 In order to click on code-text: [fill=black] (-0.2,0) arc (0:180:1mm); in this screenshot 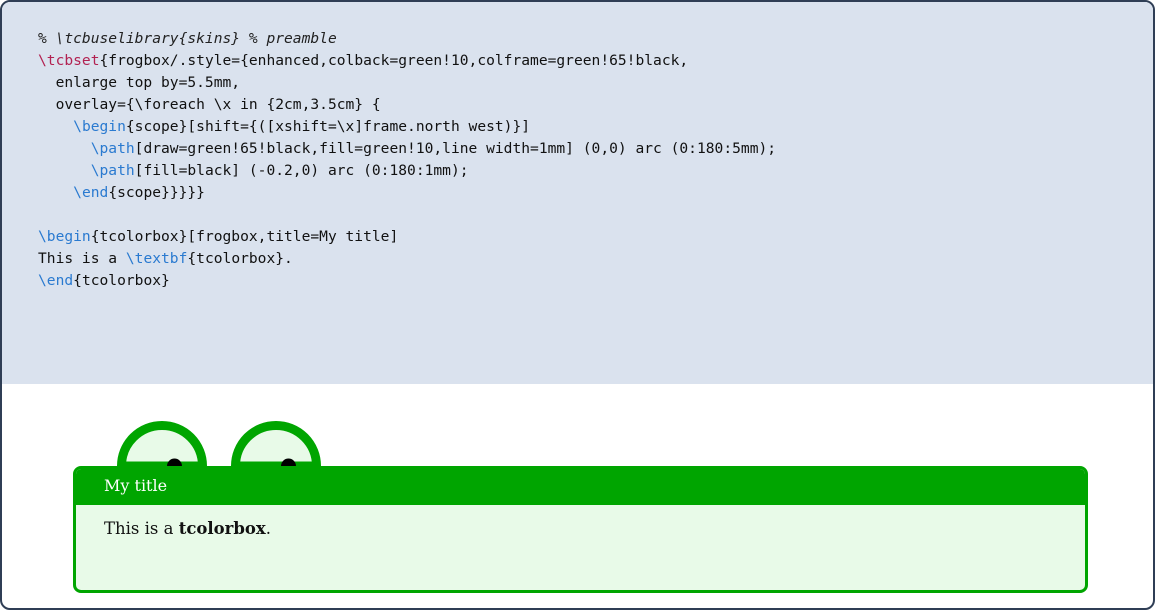, I will do `click(301, 170)`.